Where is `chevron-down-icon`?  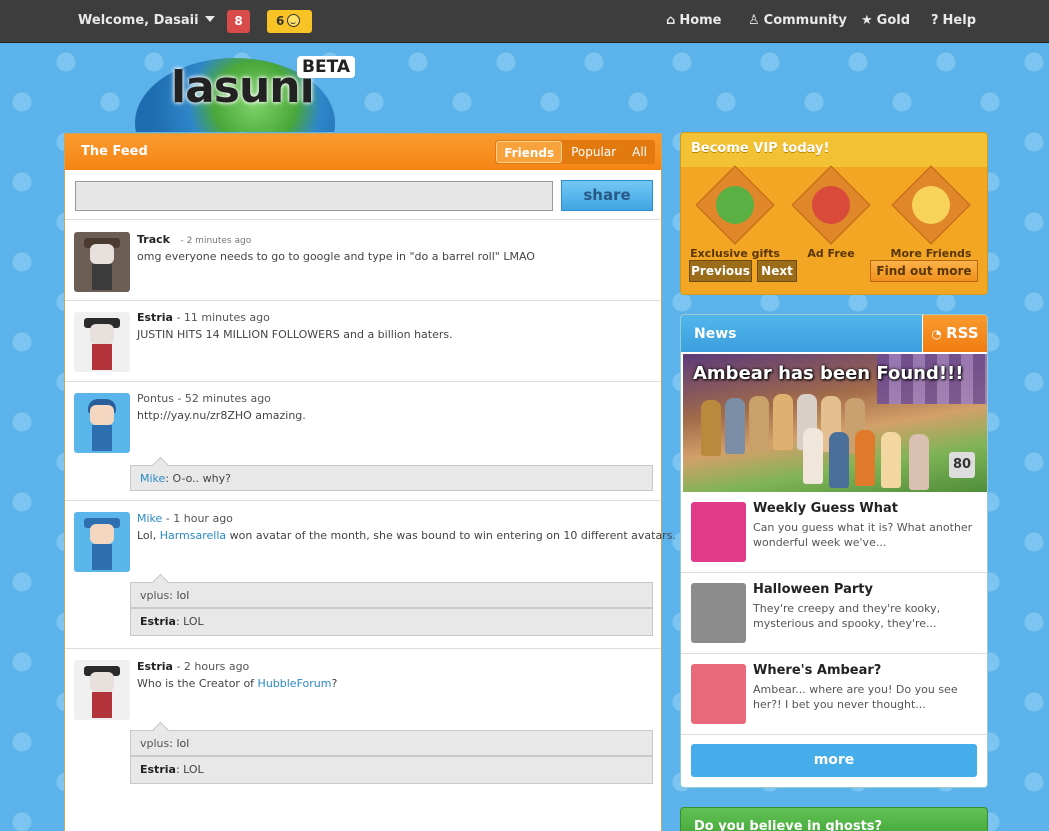
chevron-down-icon is located at coordinates (209, 19).